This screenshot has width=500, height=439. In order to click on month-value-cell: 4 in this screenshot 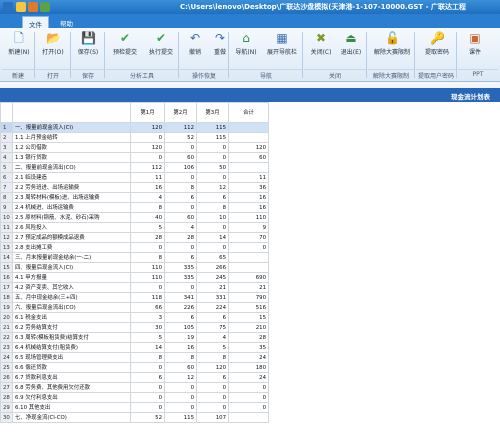, I will do `click(147, 197)`.